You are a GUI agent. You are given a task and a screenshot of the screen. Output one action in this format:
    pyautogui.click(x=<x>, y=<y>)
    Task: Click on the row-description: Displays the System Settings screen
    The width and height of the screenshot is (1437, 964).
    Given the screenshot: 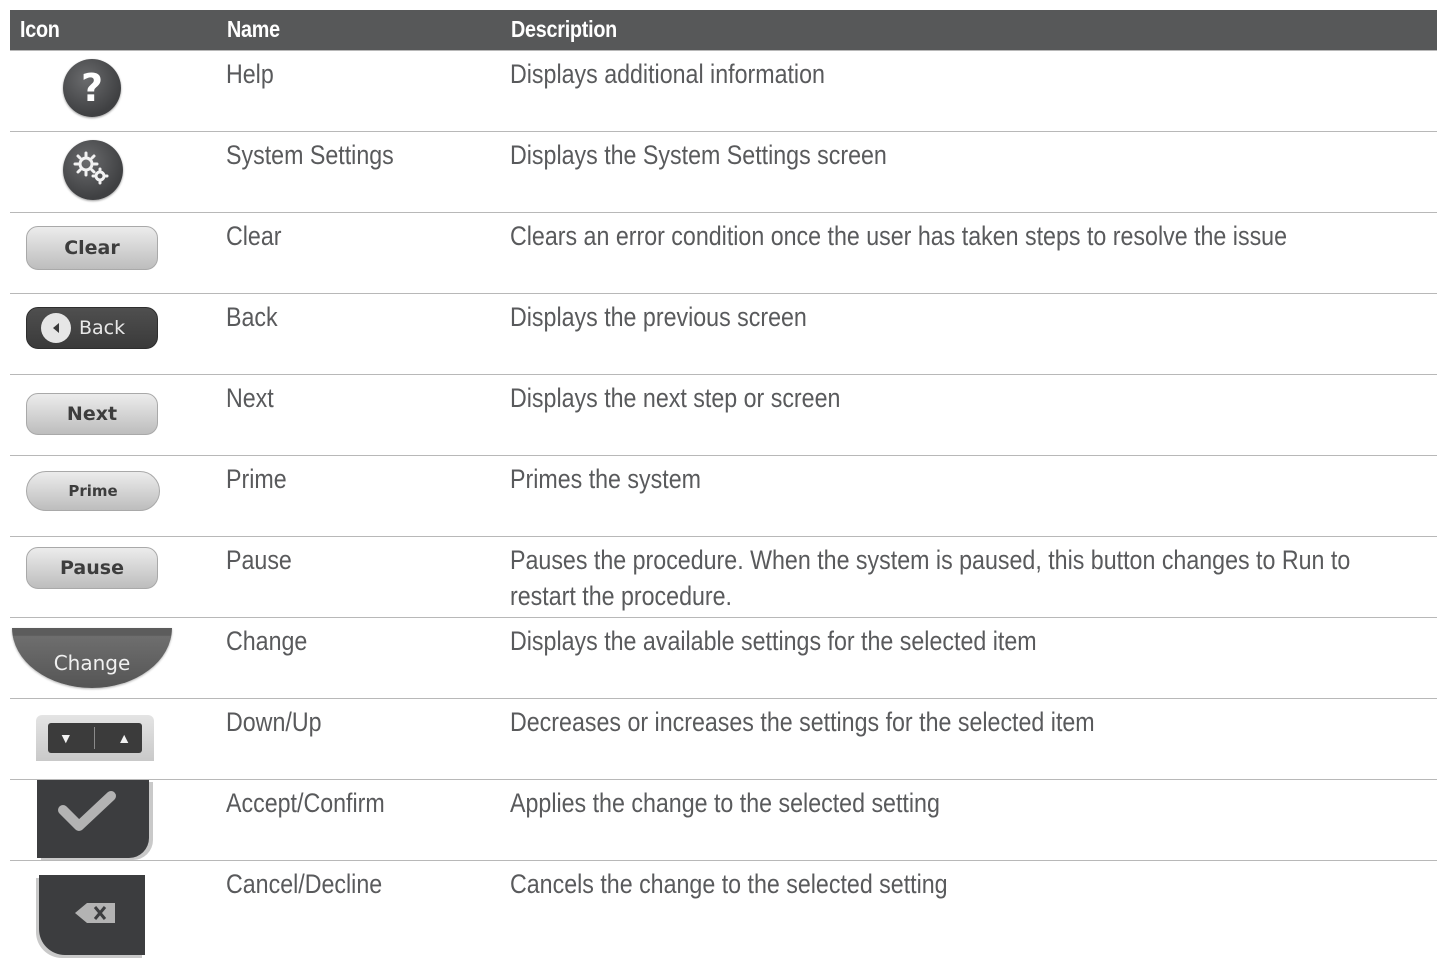 What is the action you would take?
    pyautogui.click(x=698, y=155)
    